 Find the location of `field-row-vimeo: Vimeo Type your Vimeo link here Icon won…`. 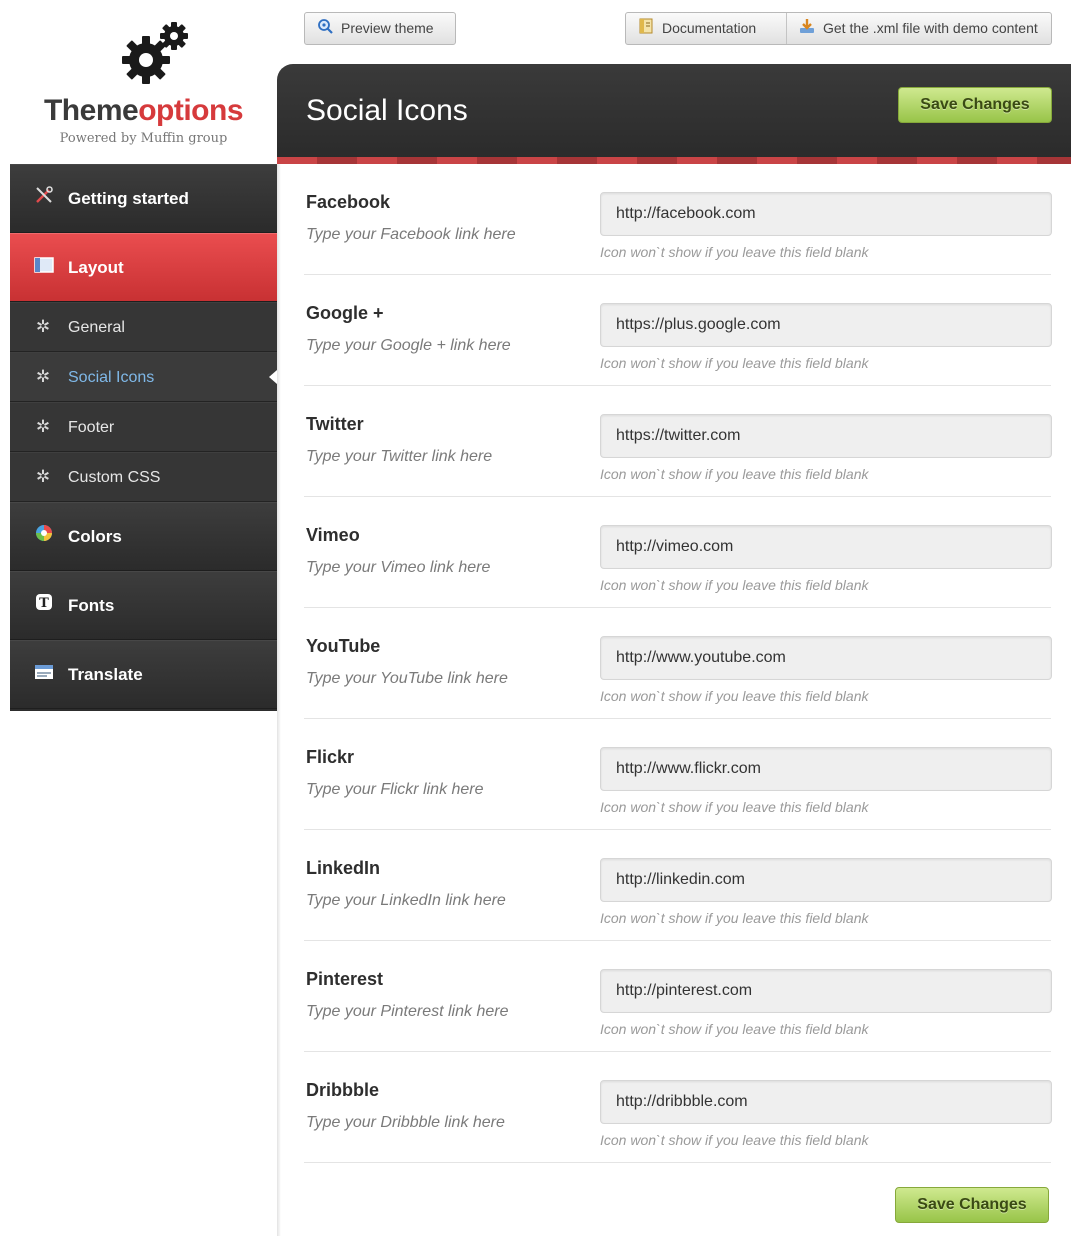

field-row-vimeo: Vimeo Type your Vimeo link here Icon won… is located at coordinates (678, 552).